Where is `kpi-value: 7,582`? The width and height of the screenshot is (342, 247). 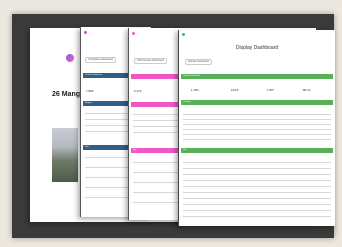
kpi-value: 7,582 is located at coordinates (90, 91).